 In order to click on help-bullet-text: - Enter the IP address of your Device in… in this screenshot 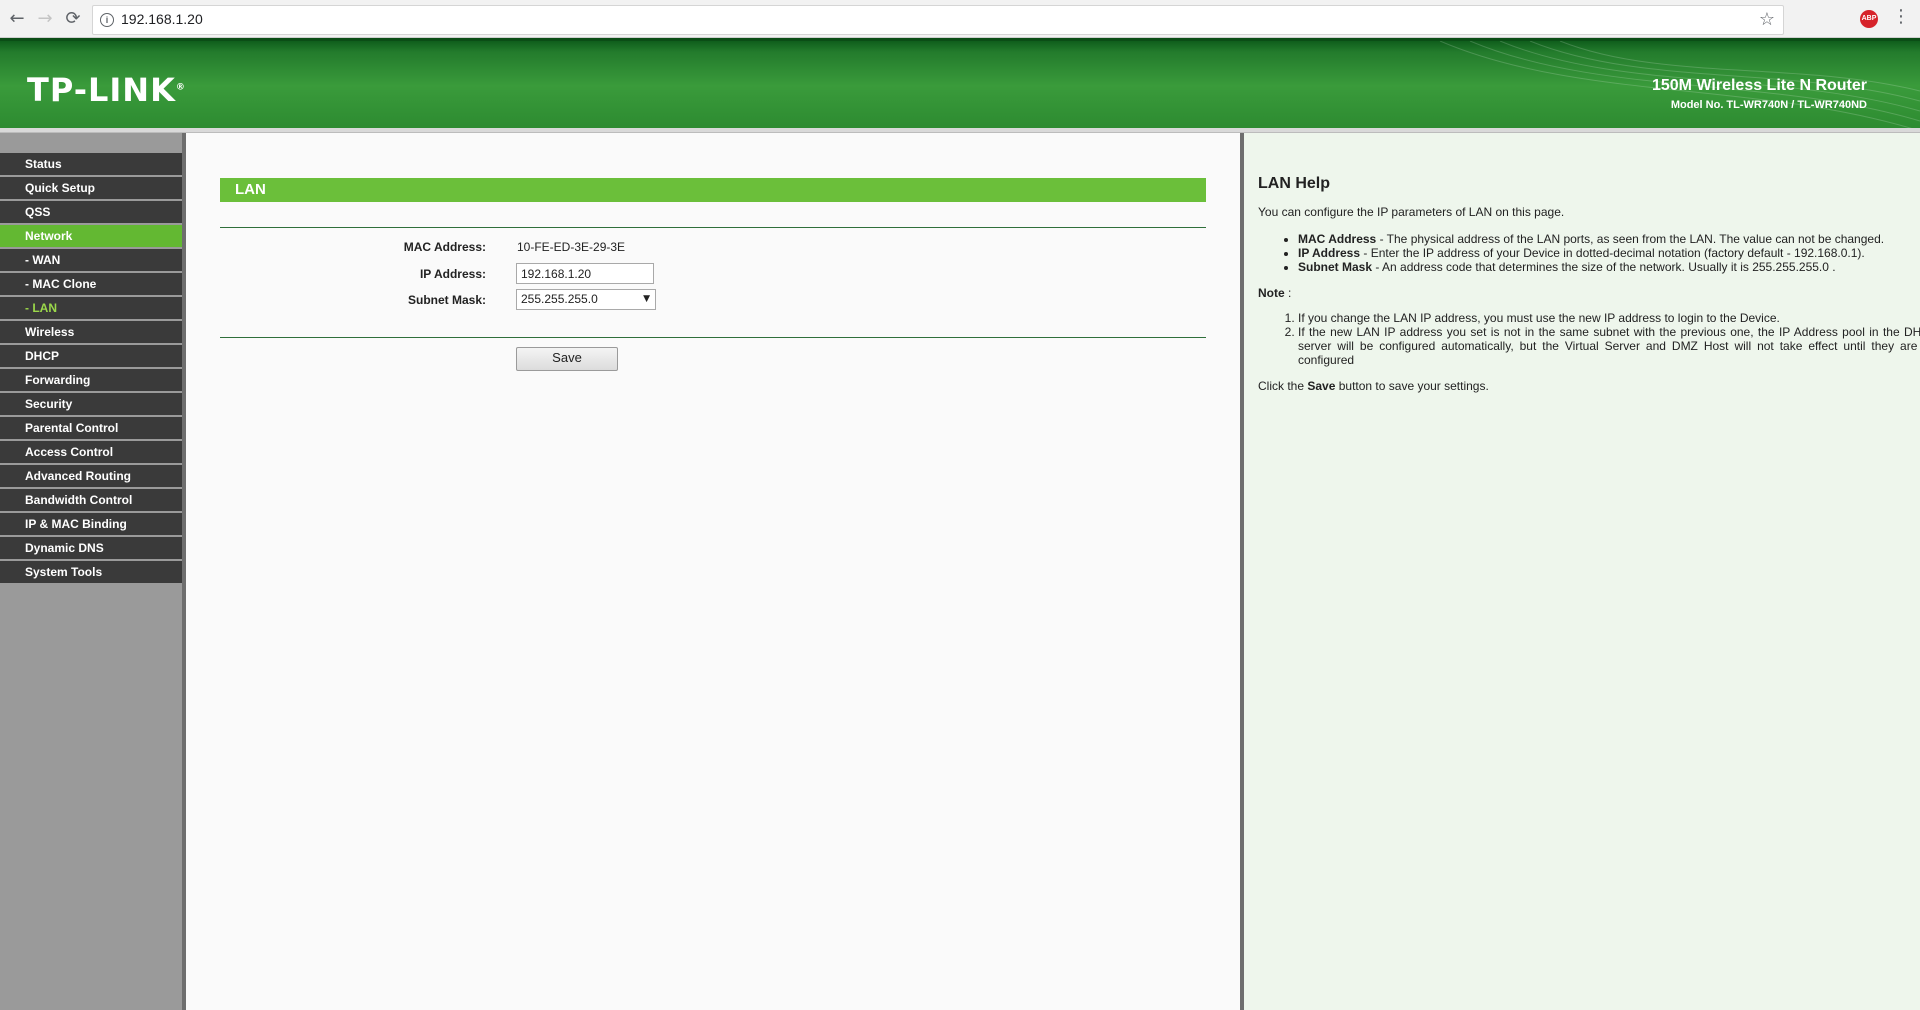, I will do `click(1612, 253)`.